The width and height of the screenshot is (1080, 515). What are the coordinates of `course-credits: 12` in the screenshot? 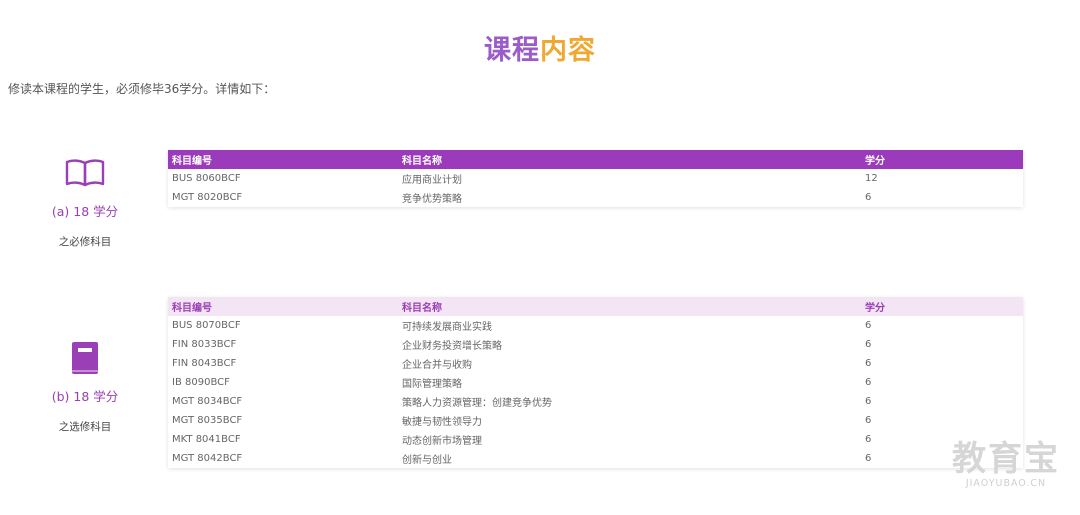 It's located at (871, 178).